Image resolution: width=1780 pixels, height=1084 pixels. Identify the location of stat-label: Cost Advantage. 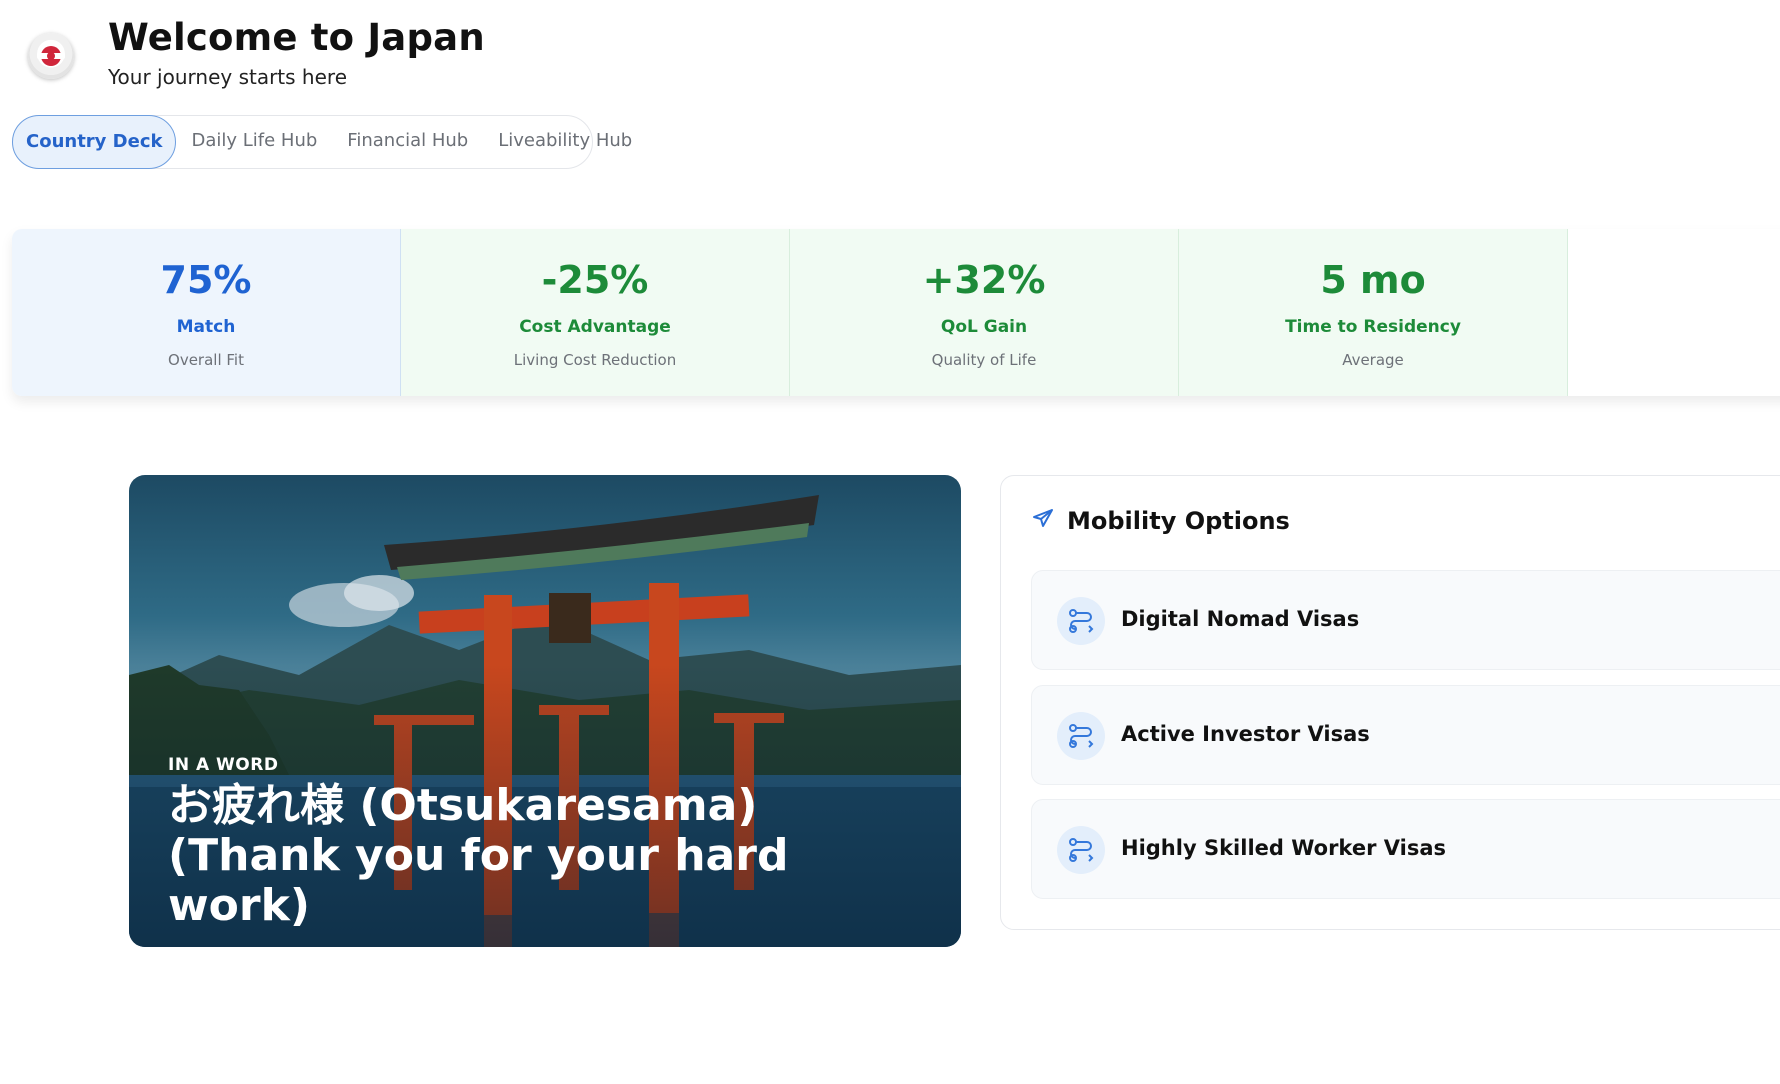
(595, 327).